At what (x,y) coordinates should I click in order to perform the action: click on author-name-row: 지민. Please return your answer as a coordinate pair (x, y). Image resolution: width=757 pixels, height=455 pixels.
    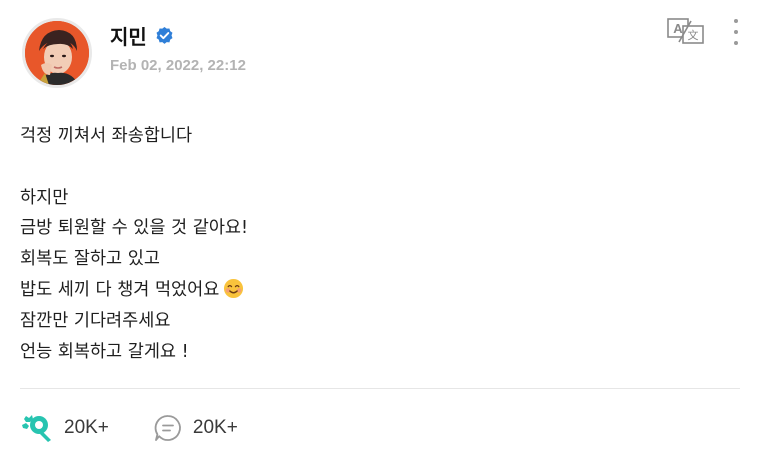
    Looking at the image, I should click on (142, 35).